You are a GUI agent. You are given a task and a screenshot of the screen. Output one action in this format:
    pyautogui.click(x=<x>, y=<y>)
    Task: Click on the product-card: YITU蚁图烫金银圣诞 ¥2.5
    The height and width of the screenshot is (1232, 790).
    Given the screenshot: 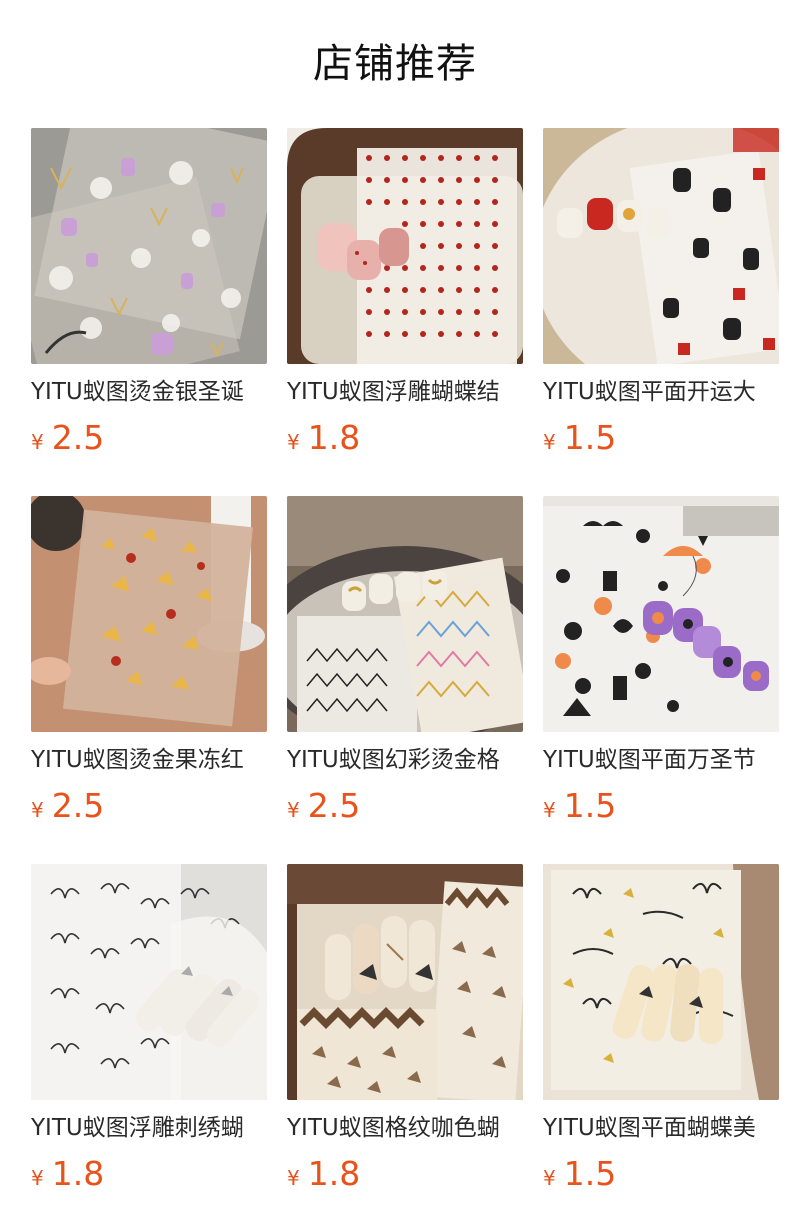 What is the action you would take?
    pyautogui.click(x=149, y=292)
    